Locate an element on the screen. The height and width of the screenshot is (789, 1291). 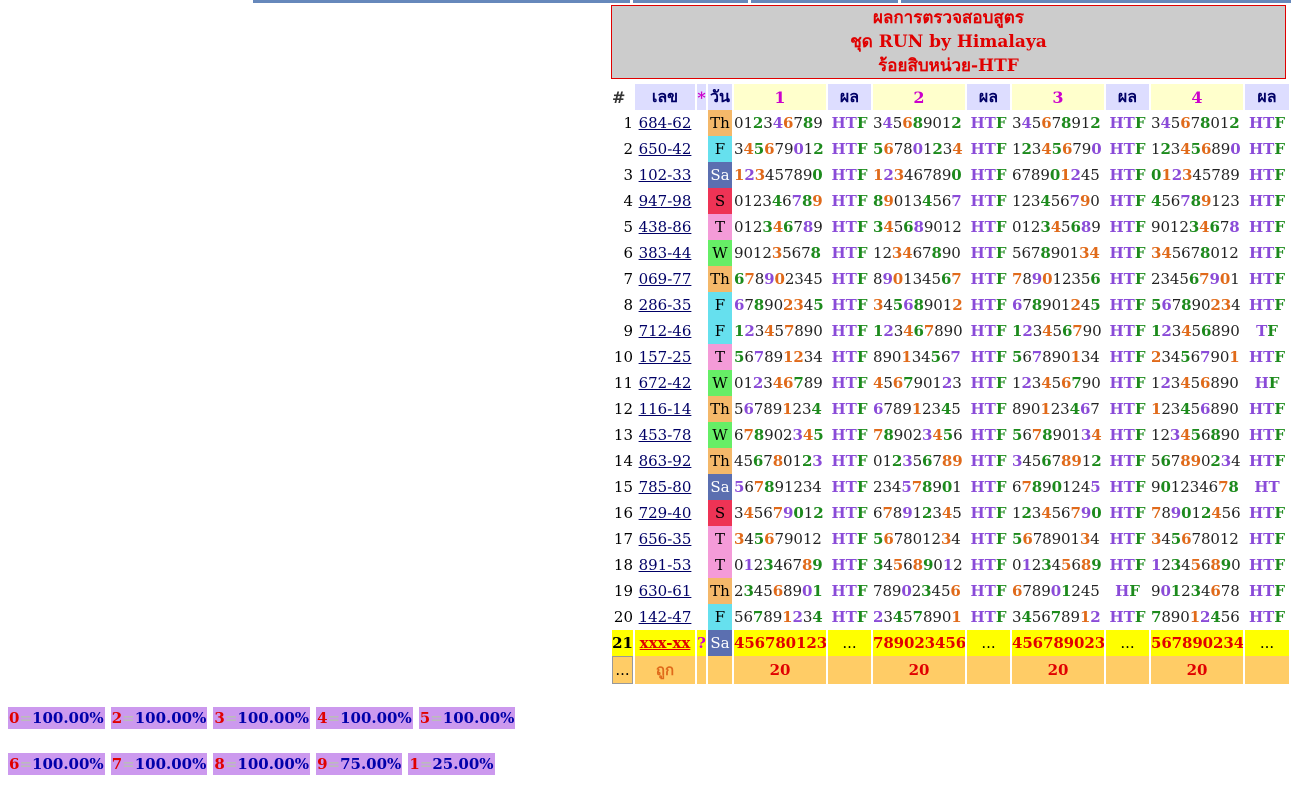
row-number: 15 is located at coordinates (623, 487).